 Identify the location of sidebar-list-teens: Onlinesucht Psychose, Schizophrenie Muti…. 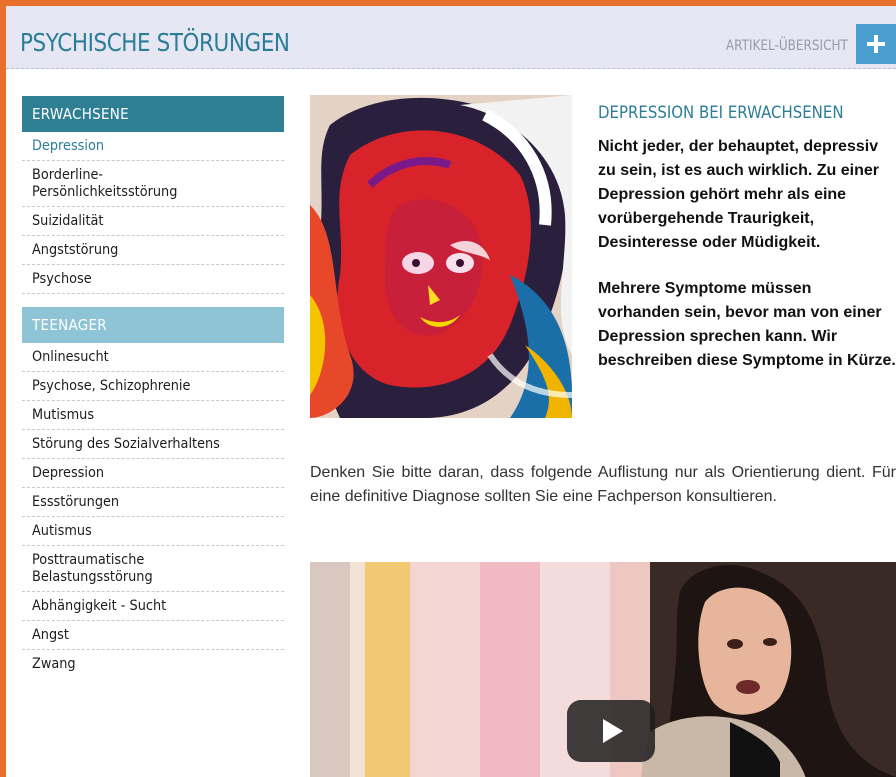
(153, 510).